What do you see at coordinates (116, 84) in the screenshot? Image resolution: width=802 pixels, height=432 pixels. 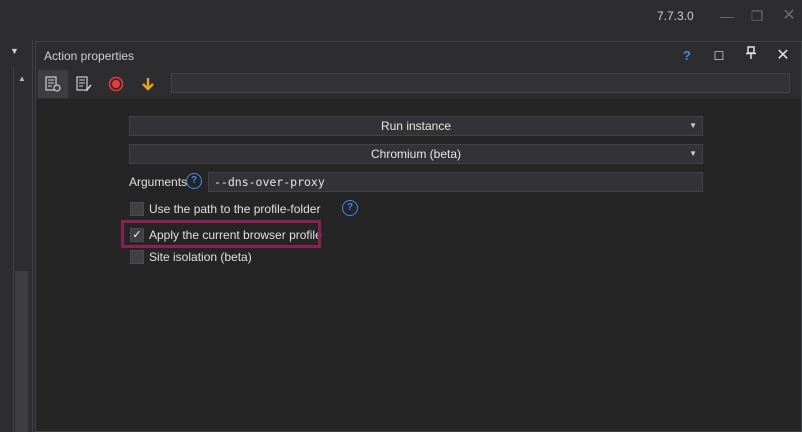 I see `record-icon` at bounding box center [116, 84].